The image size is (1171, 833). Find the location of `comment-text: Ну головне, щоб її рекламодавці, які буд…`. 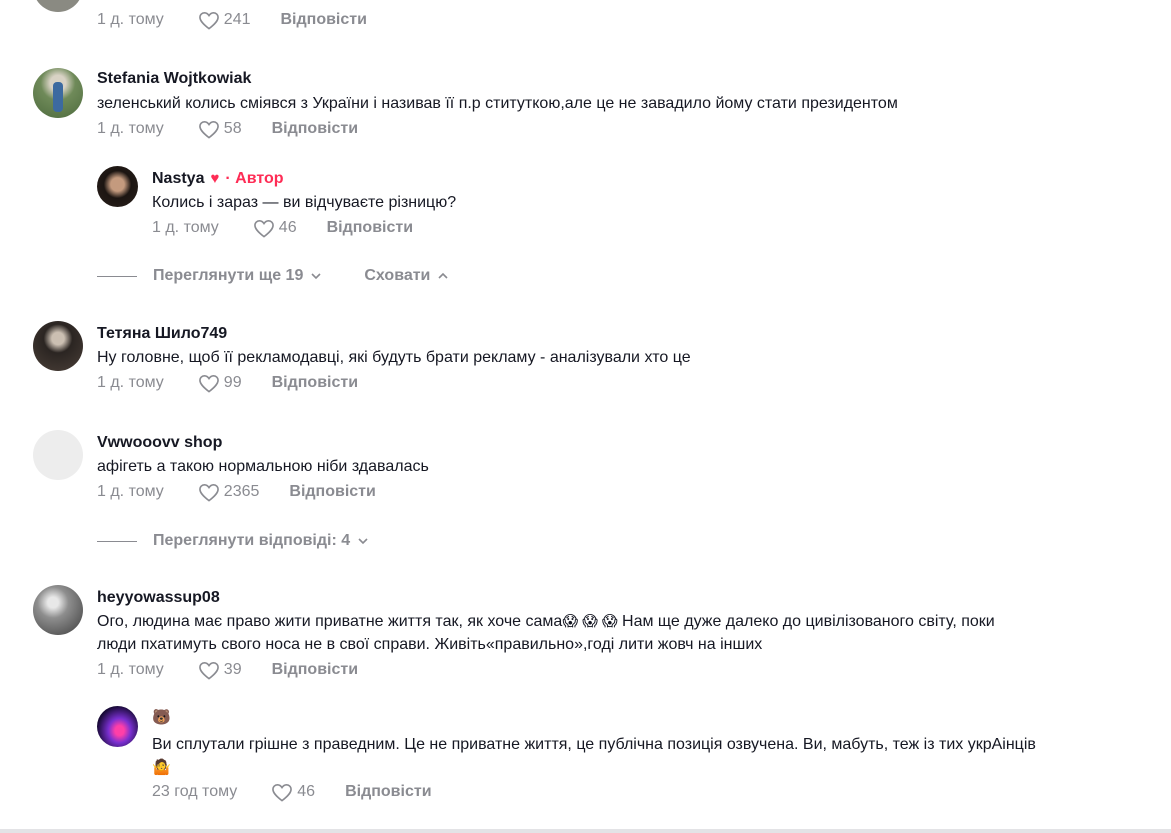

comment-text: Ну головне, щоб її рекламодавці, які буд… is located at coordinates (394, 357).